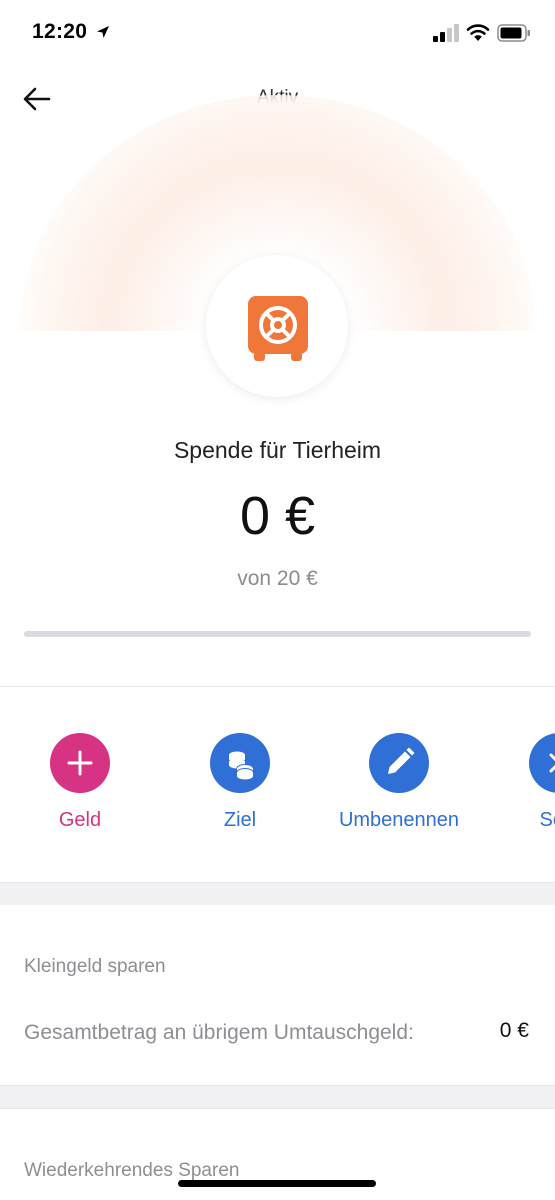 The height and width of the screenshot is (1200, 555). I want to click on progress-bar, so click(277, 634).